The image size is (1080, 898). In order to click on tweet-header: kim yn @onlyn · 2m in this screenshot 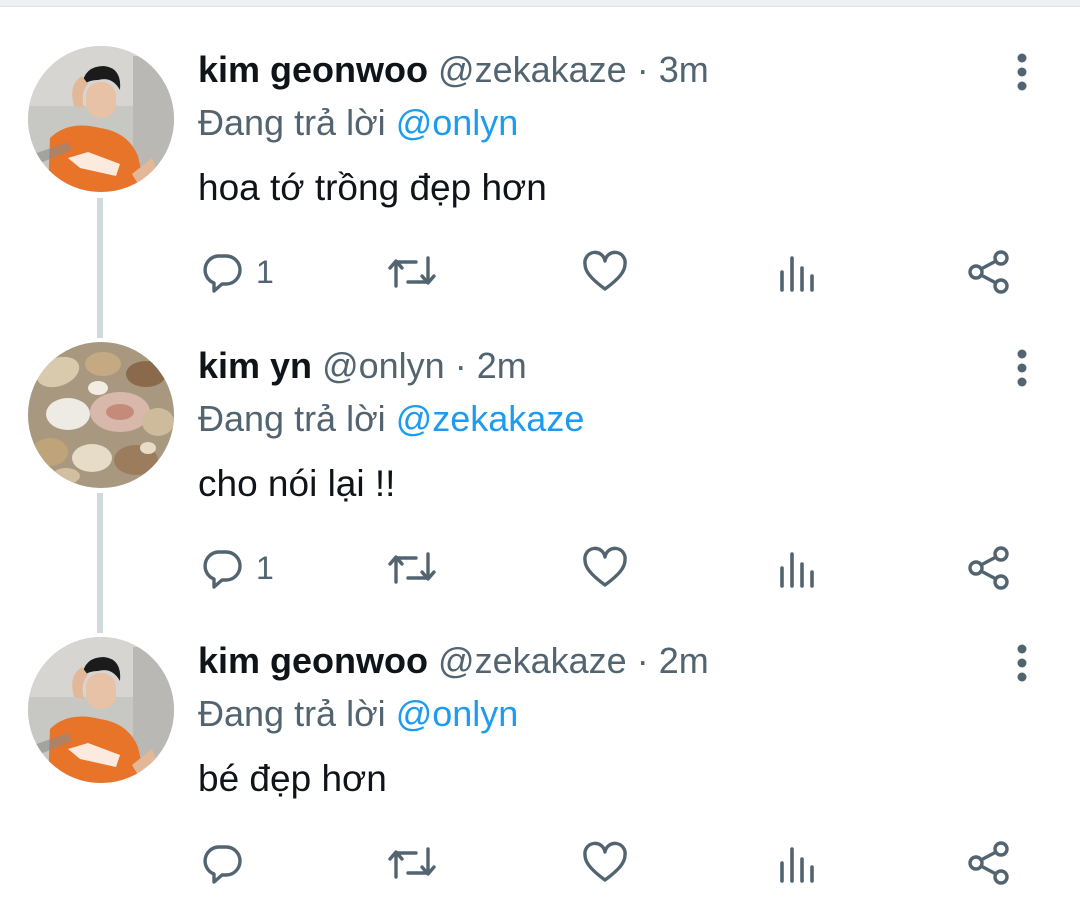, I will do `click(362, 366)`.